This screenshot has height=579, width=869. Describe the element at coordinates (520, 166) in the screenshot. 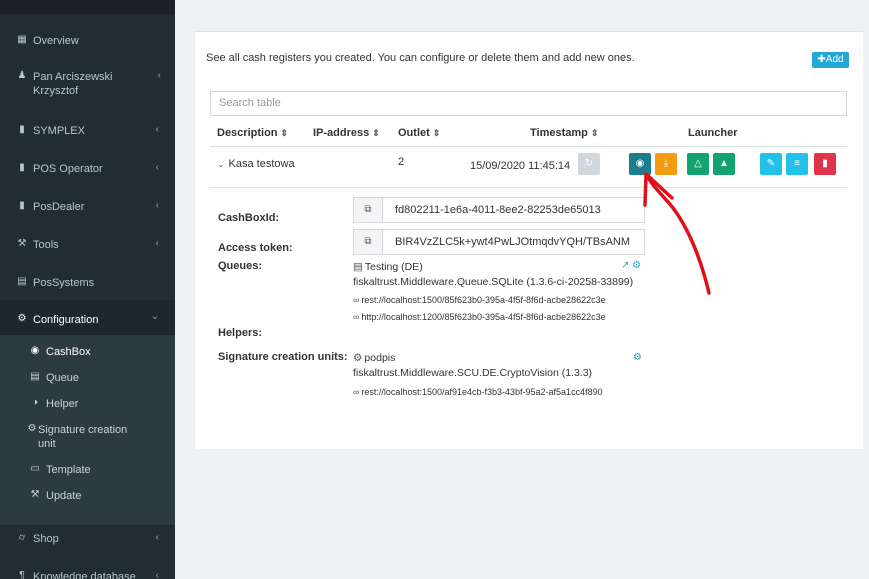

I see `row-timestamp: 15/09/2020 11:45:14` at that location.